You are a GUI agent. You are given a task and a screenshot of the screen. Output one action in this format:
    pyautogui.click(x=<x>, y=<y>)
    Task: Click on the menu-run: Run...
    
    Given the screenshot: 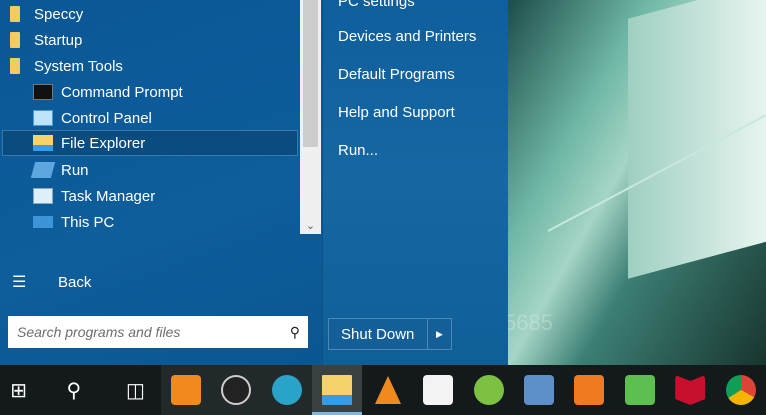 What is the action you would take?
    pyautogui.click(x=358, y=150)
    